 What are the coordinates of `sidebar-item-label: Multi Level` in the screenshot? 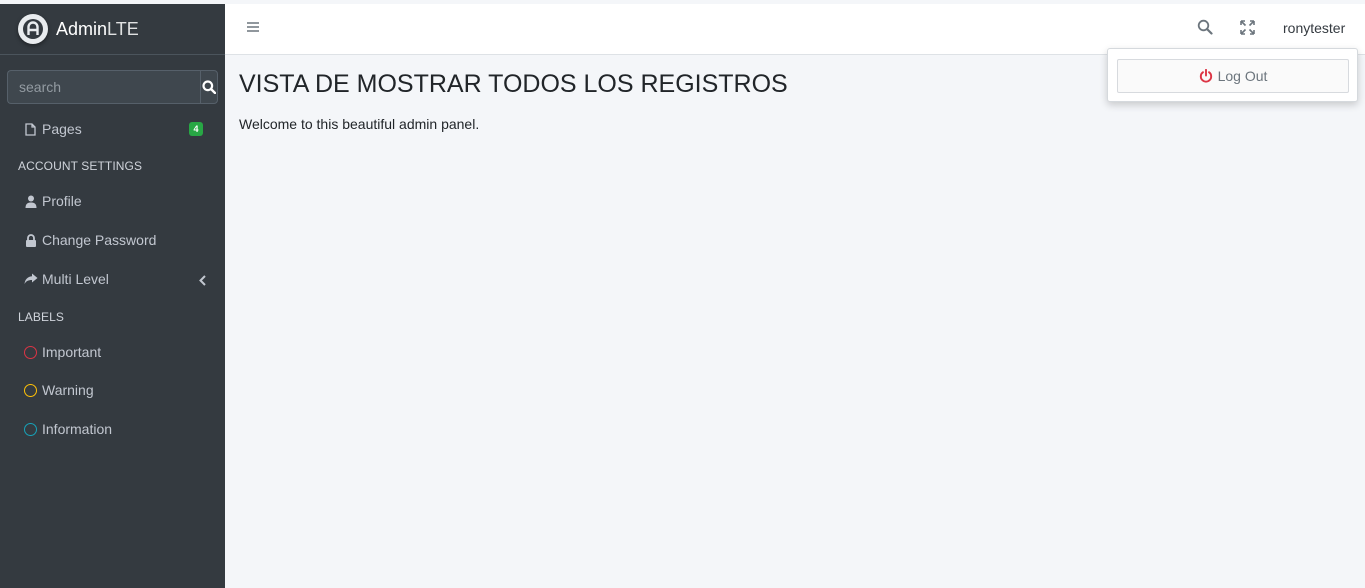 It's located at (75, 279).